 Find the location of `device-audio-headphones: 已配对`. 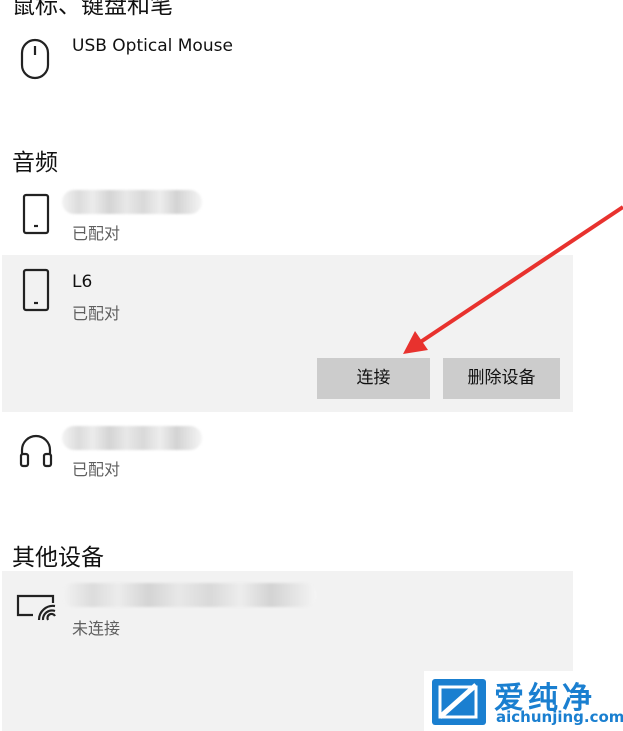

device-audio-headphones: 已配对 is located at coordinates (286, 453).